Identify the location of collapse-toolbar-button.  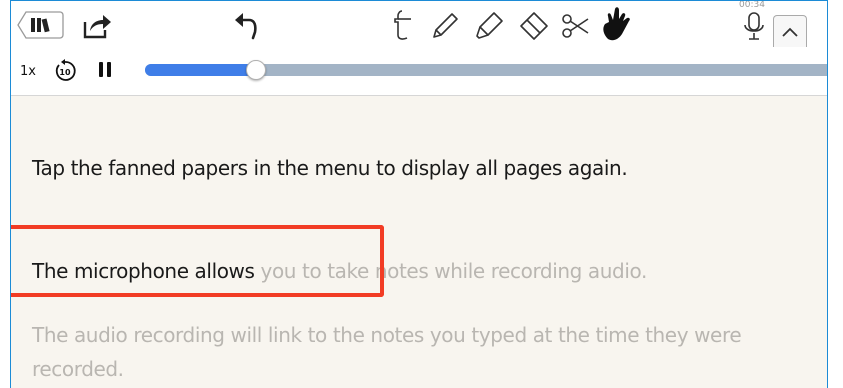
(790, 31).